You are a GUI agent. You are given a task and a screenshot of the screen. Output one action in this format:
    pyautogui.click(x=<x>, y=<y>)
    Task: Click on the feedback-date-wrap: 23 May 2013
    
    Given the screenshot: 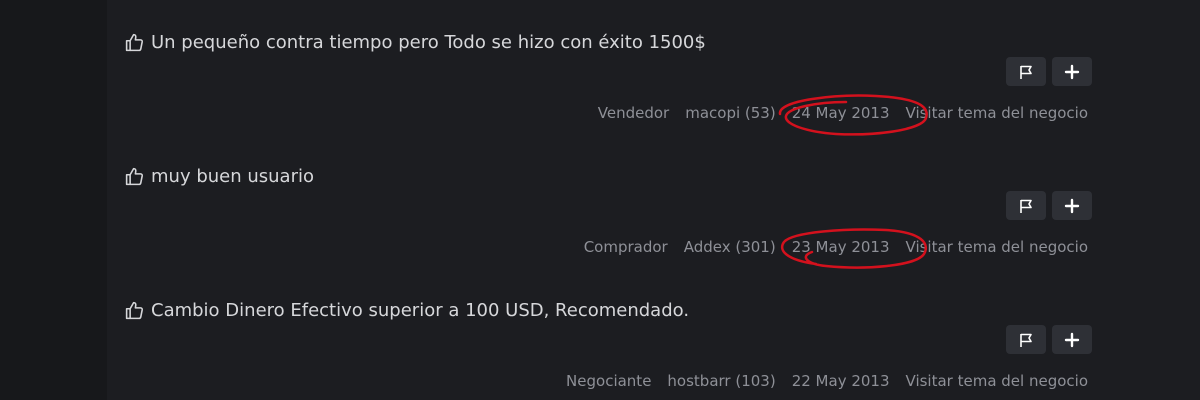 What is the action you would take?
    pyautogui.click(x=853, y=248)
    